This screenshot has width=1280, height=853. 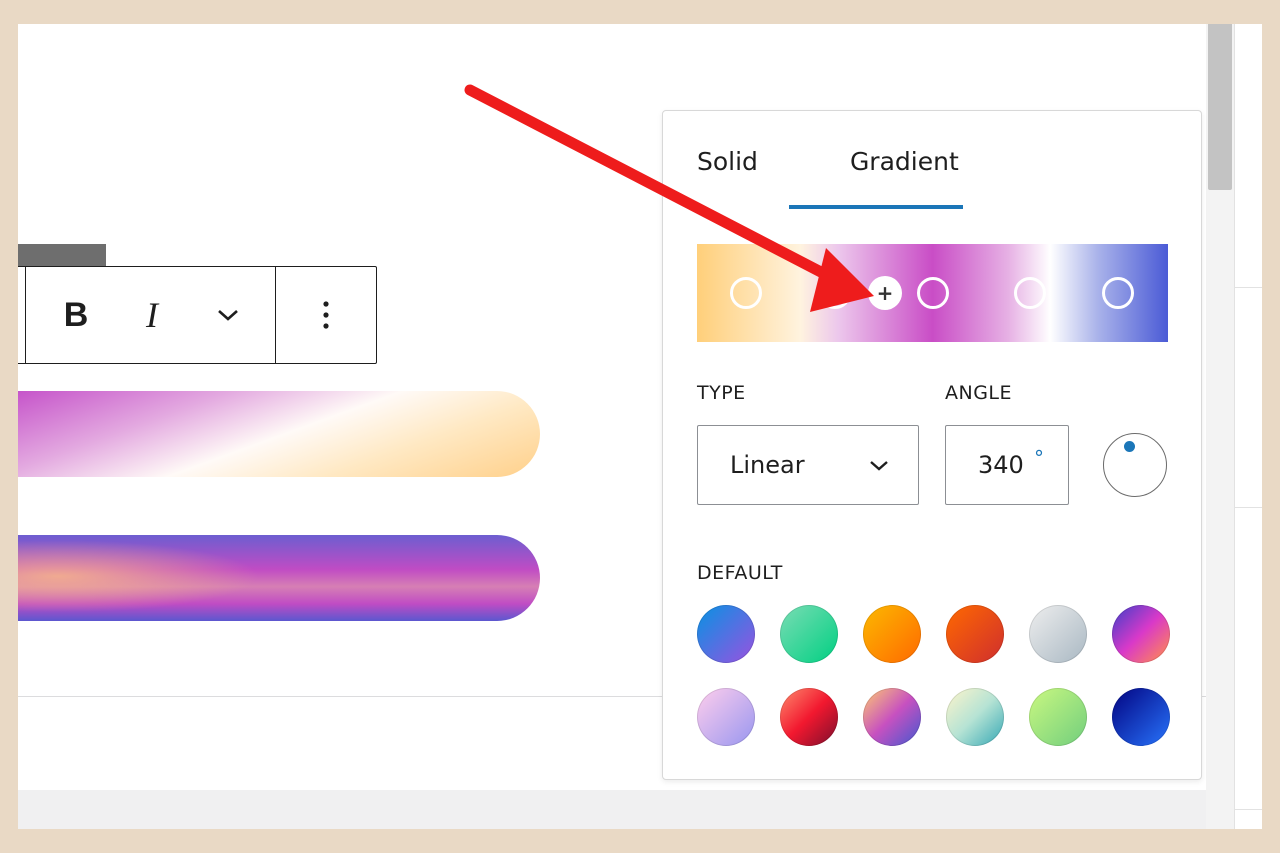 I want to click on angle-dial, so click(x=1135, y=465).